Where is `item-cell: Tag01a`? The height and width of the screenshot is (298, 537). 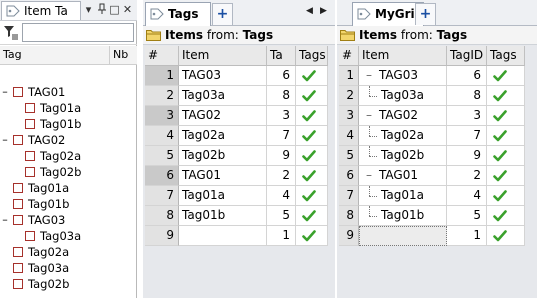 item-cell: Tag01a is located at coordinates (223, 196).